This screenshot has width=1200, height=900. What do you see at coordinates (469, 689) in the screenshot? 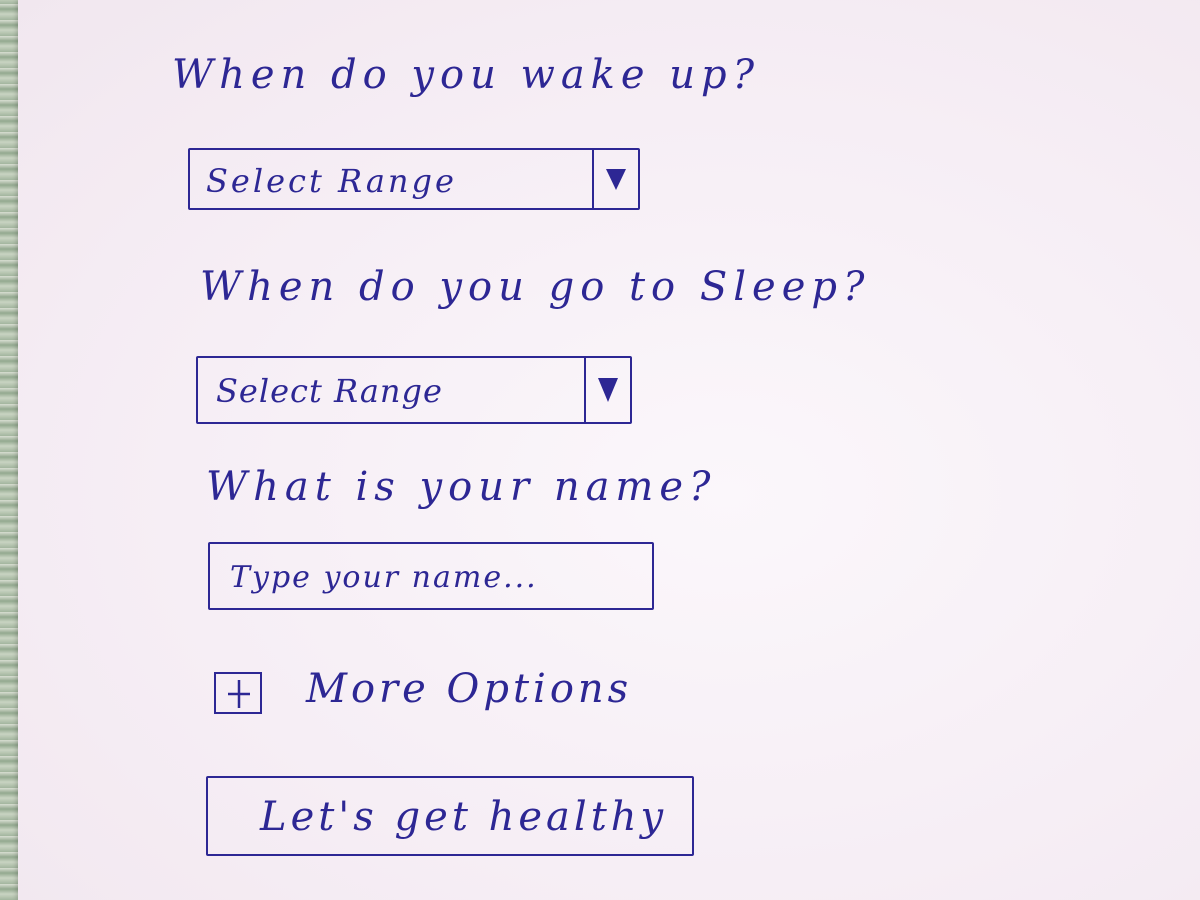
I see `more-options-label: More Options` at bounding box center [469, 689].